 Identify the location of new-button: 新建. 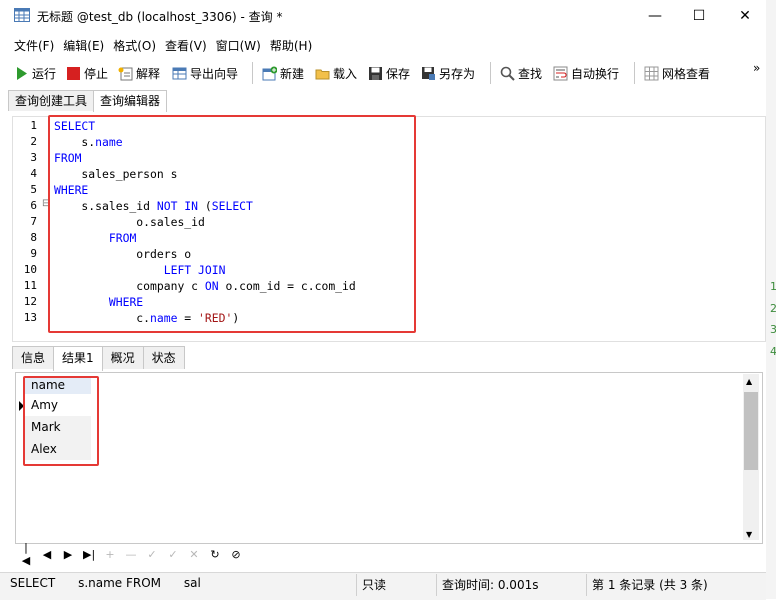
(283, 73).